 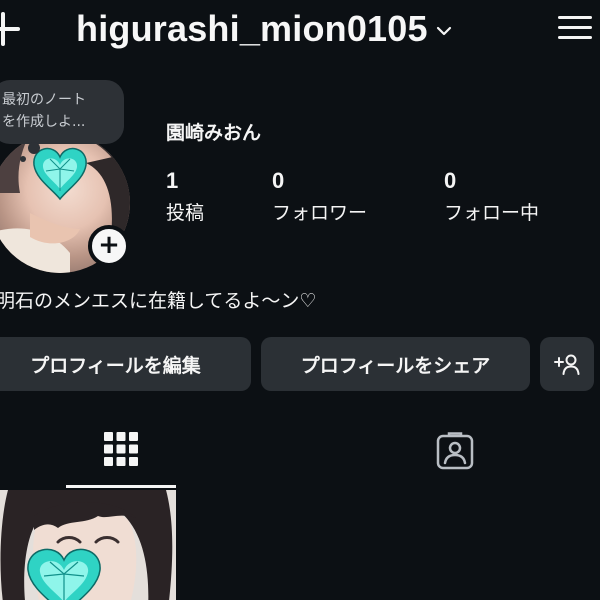 I want to click on post-photo, so click(x=88, y=545).